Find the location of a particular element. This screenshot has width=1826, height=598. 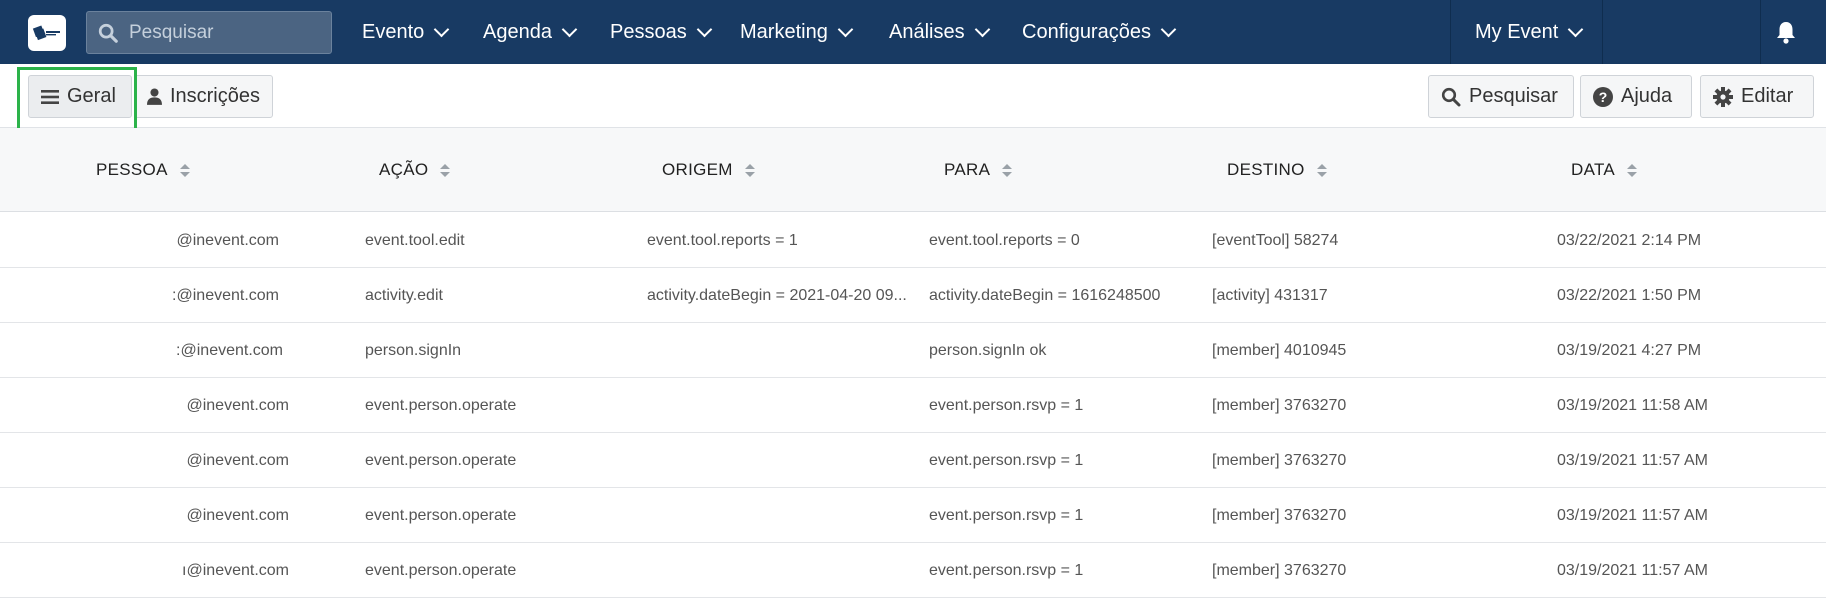

gear-icon is located at coordinates (1723, 96).